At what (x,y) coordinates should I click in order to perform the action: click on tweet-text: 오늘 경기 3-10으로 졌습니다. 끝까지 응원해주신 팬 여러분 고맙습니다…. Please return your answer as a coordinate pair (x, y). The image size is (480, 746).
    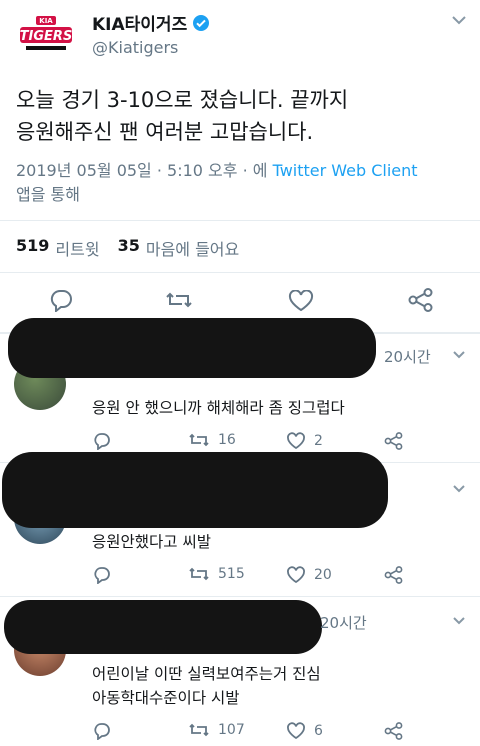
    Looking at the image, I should click on (182, 116).